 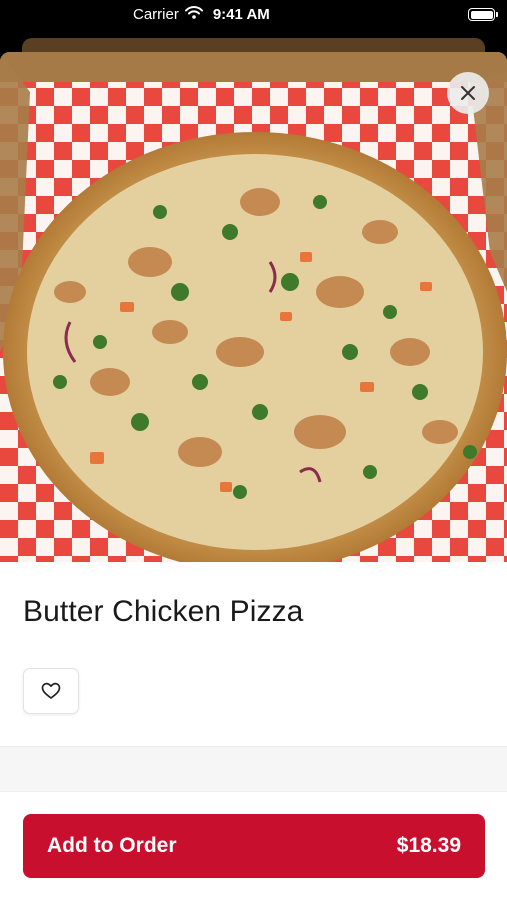 I want to click on status-bar: Carrier 9:41 AM, so click(x=253, y=15).